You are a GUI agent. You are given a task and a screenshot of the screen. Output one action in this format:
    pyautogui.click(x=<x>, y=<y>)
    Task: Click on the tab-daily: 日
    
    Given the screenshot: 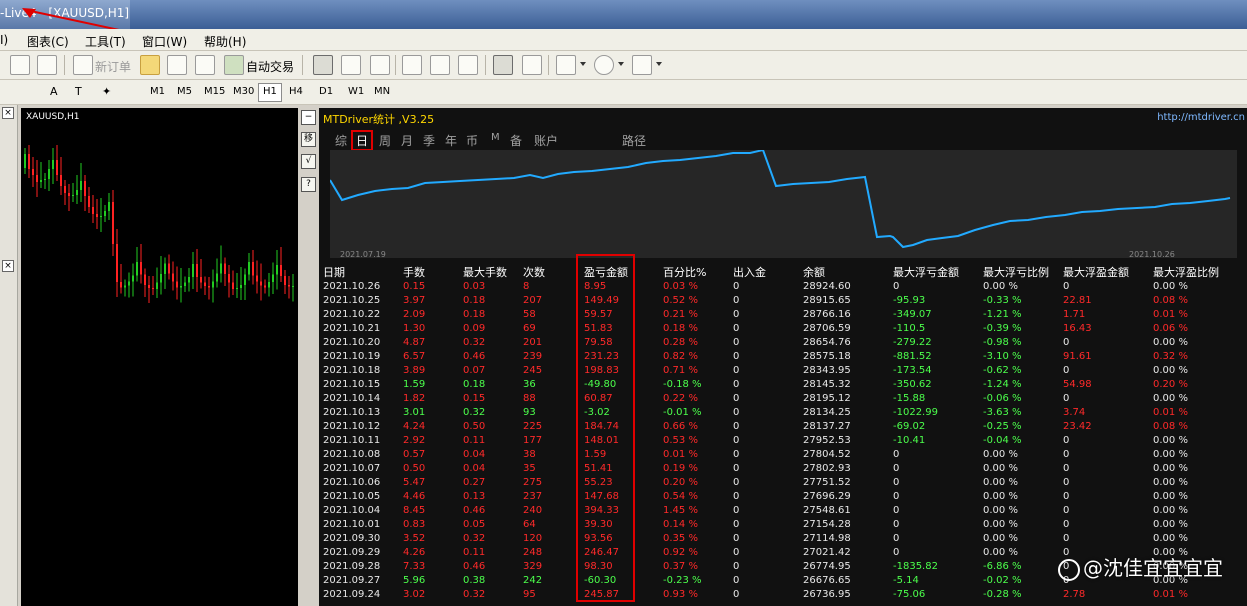 What is the action you would take?
    pyautogui.click(x=362, y=140)
    